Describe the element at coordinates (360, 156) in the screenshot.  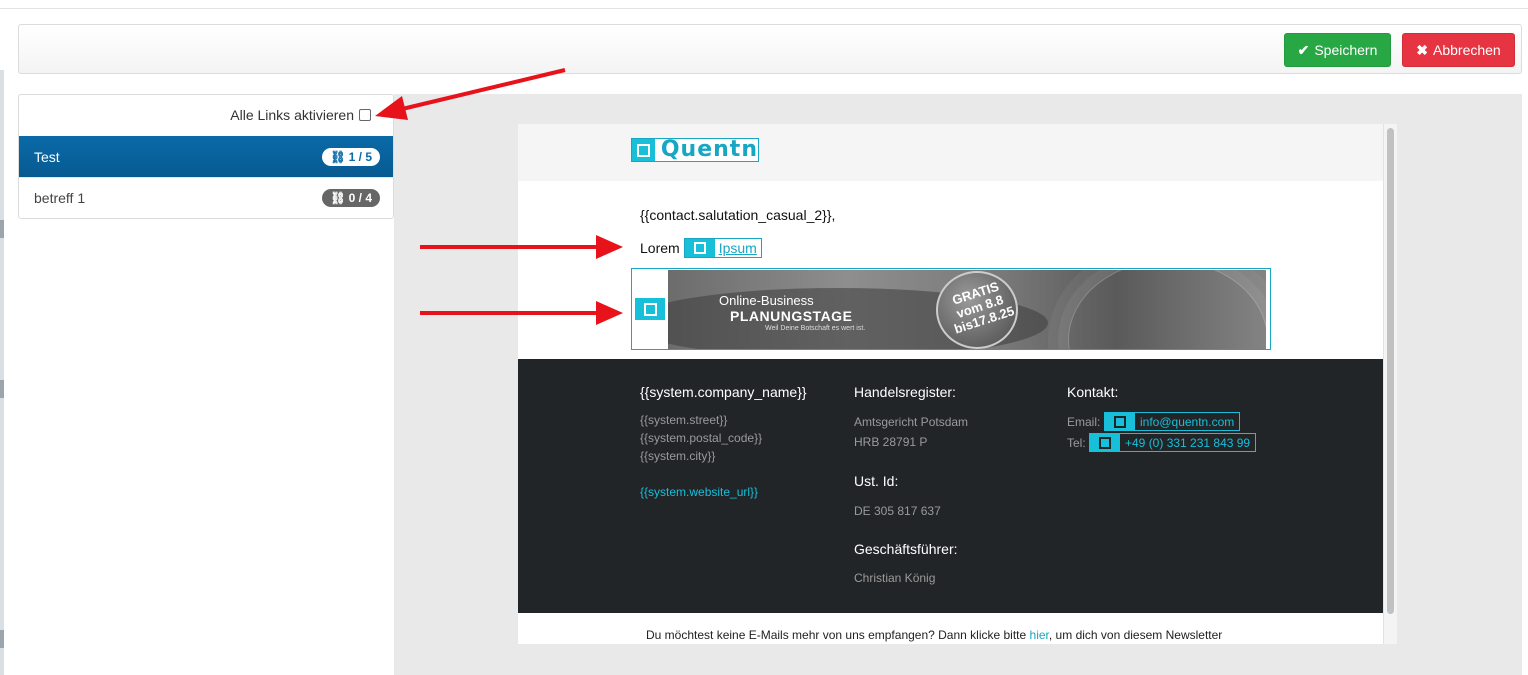
I see `link-count: 1 / 5` at that location.